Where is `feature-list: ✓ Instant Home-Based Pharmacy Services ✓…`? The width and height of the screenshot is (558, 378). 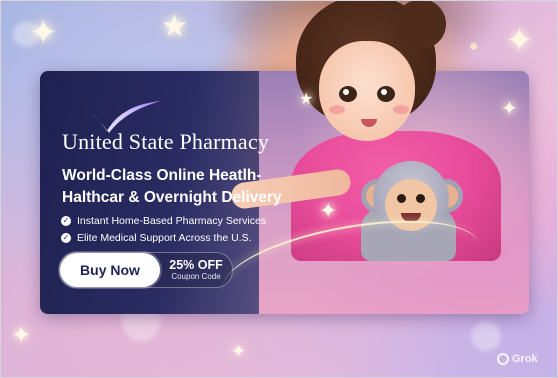 feature-list: ✓ Instant Home-Based Pharmacy Services ✓… is located at coordinates (163, 229).